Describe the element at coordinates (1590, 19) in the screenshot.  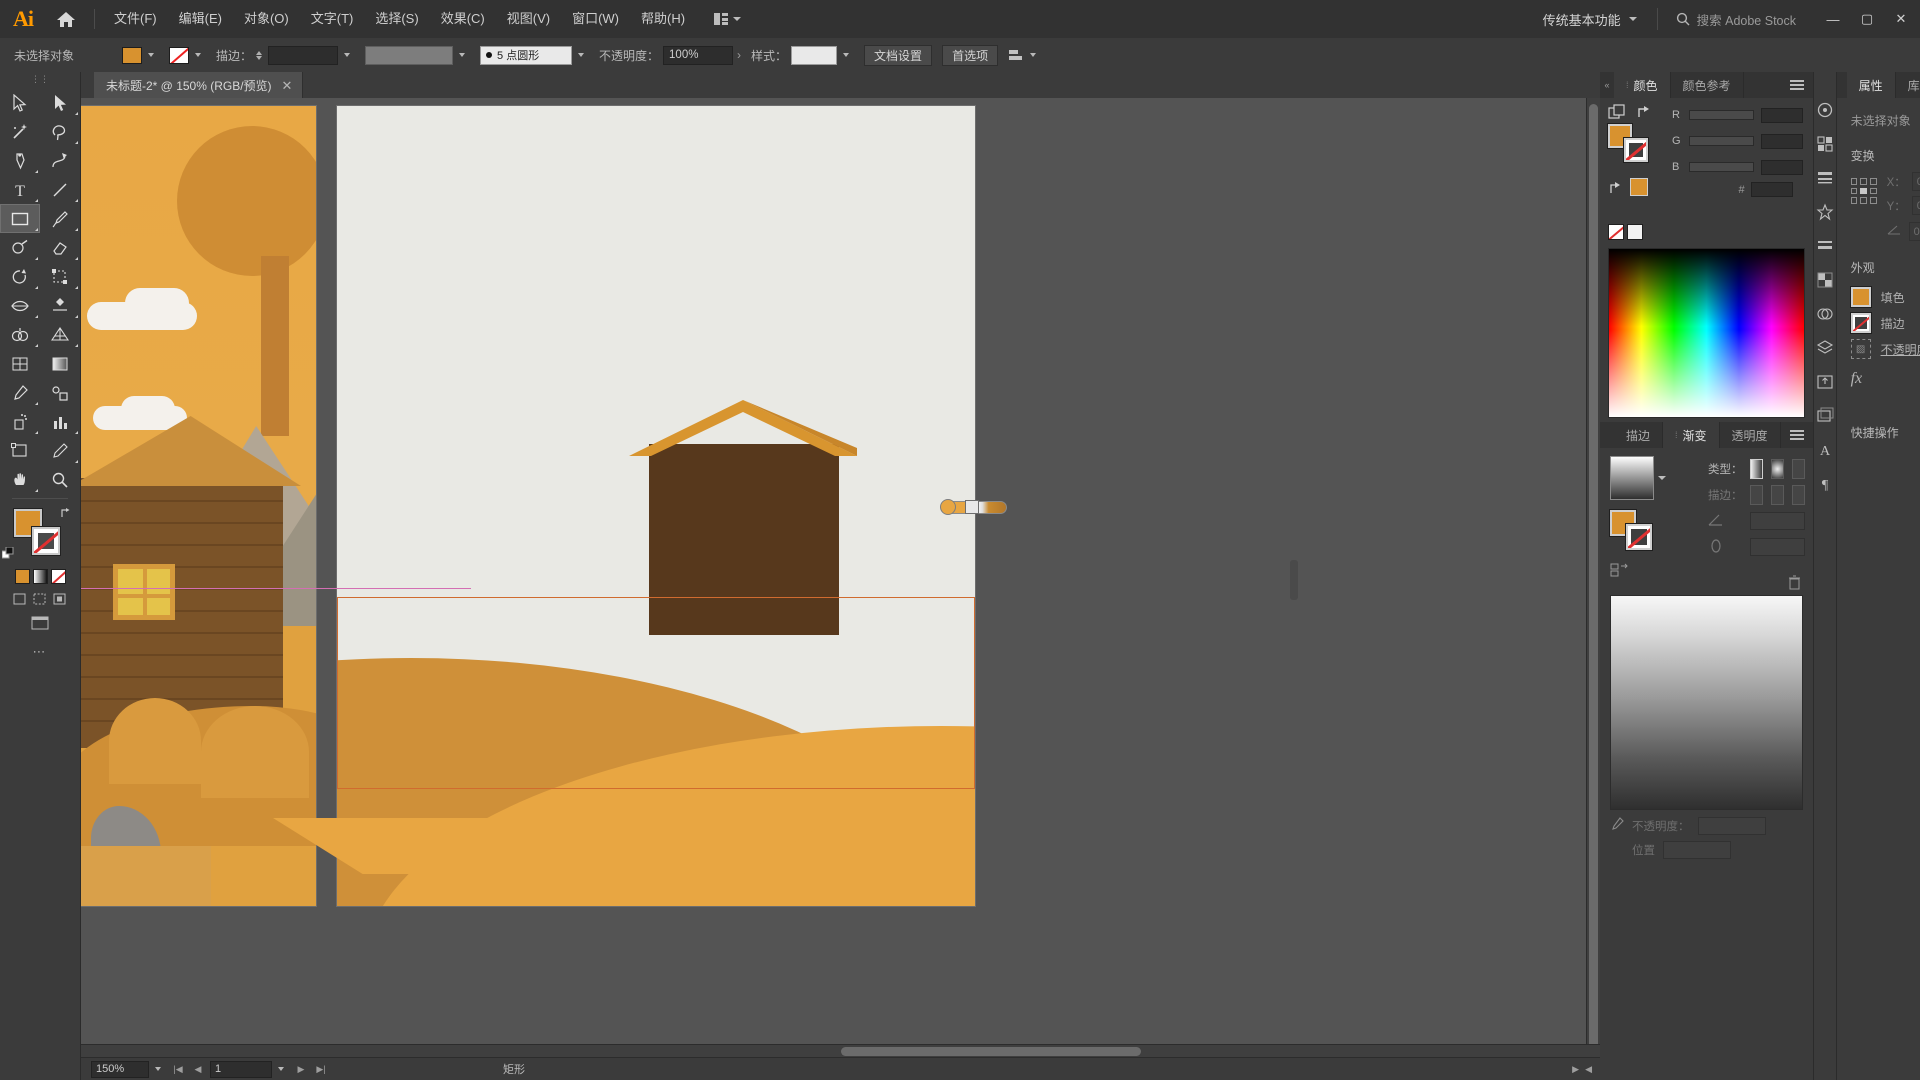
I see `workspace-switcher: 传统基本功能` at that location.